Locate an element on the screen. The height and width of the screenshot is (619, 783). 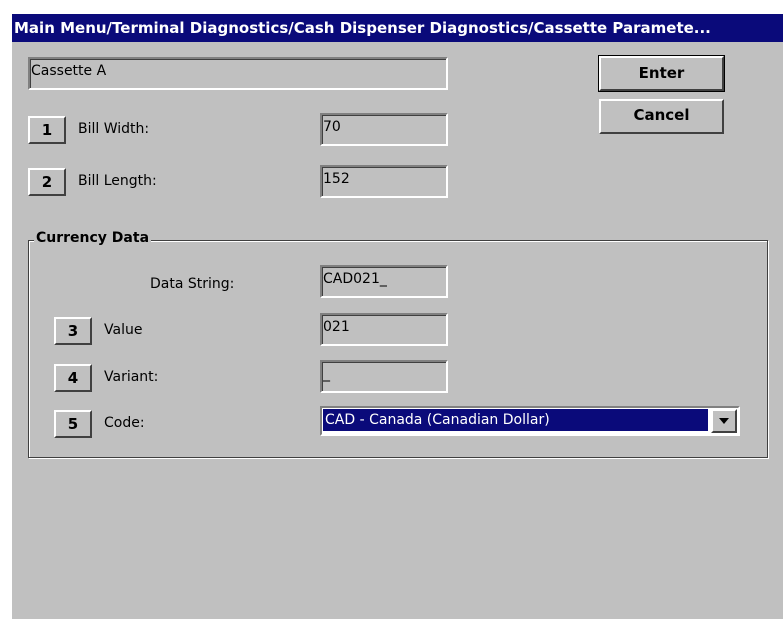
value-label: Value is located at coordinates (123, 330).